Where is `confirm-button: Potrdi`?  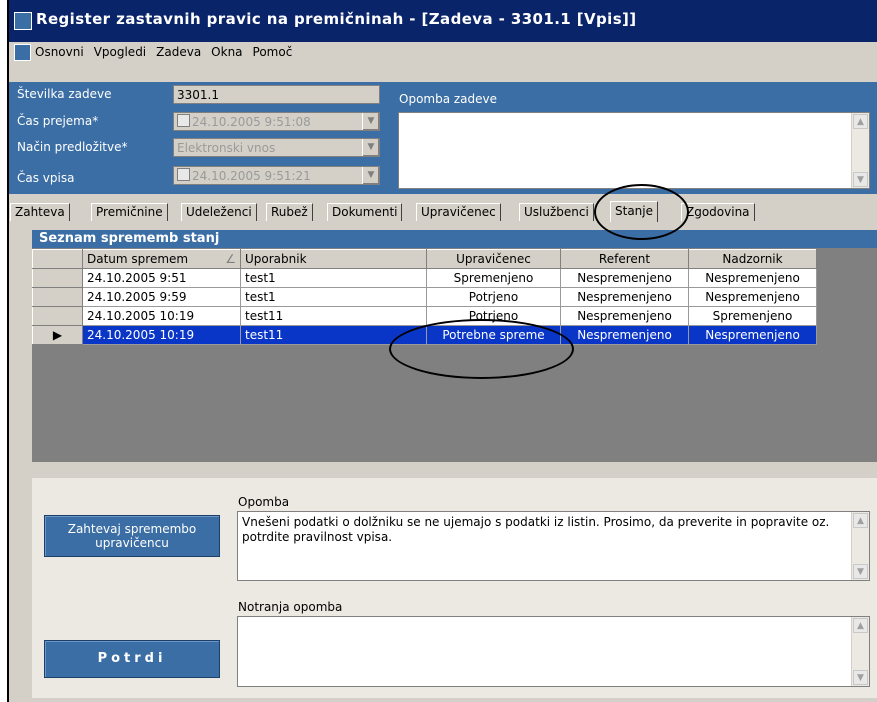
confirm-button: Potrdi is located at coordinates (132, 659).